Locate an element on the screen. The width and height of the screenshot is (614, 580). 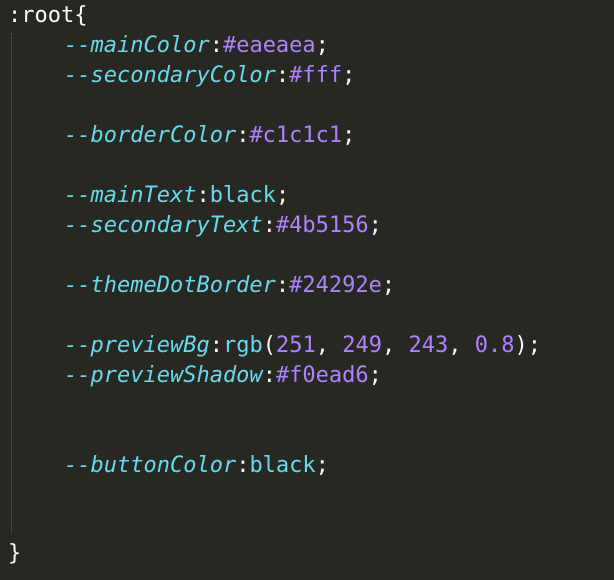
property-value: #c1c1c1 is located at coordinates (296, 135).